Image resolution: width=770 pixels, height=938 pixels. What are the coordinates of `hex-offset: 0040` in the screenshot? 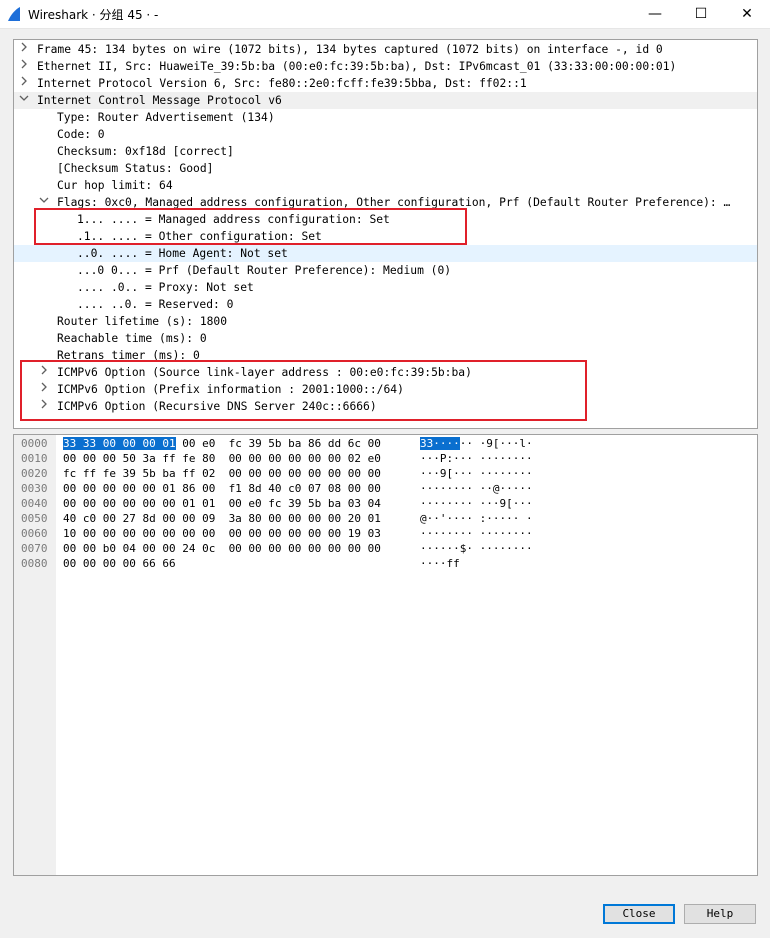 It's located at (34, 503).